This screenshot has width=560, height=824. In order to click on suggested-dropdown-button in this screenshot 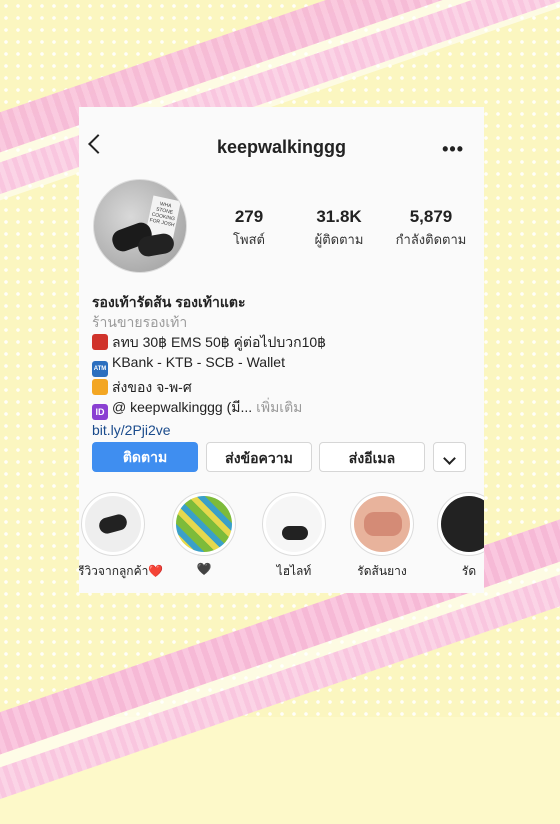, I will do `click(449, 457)`.